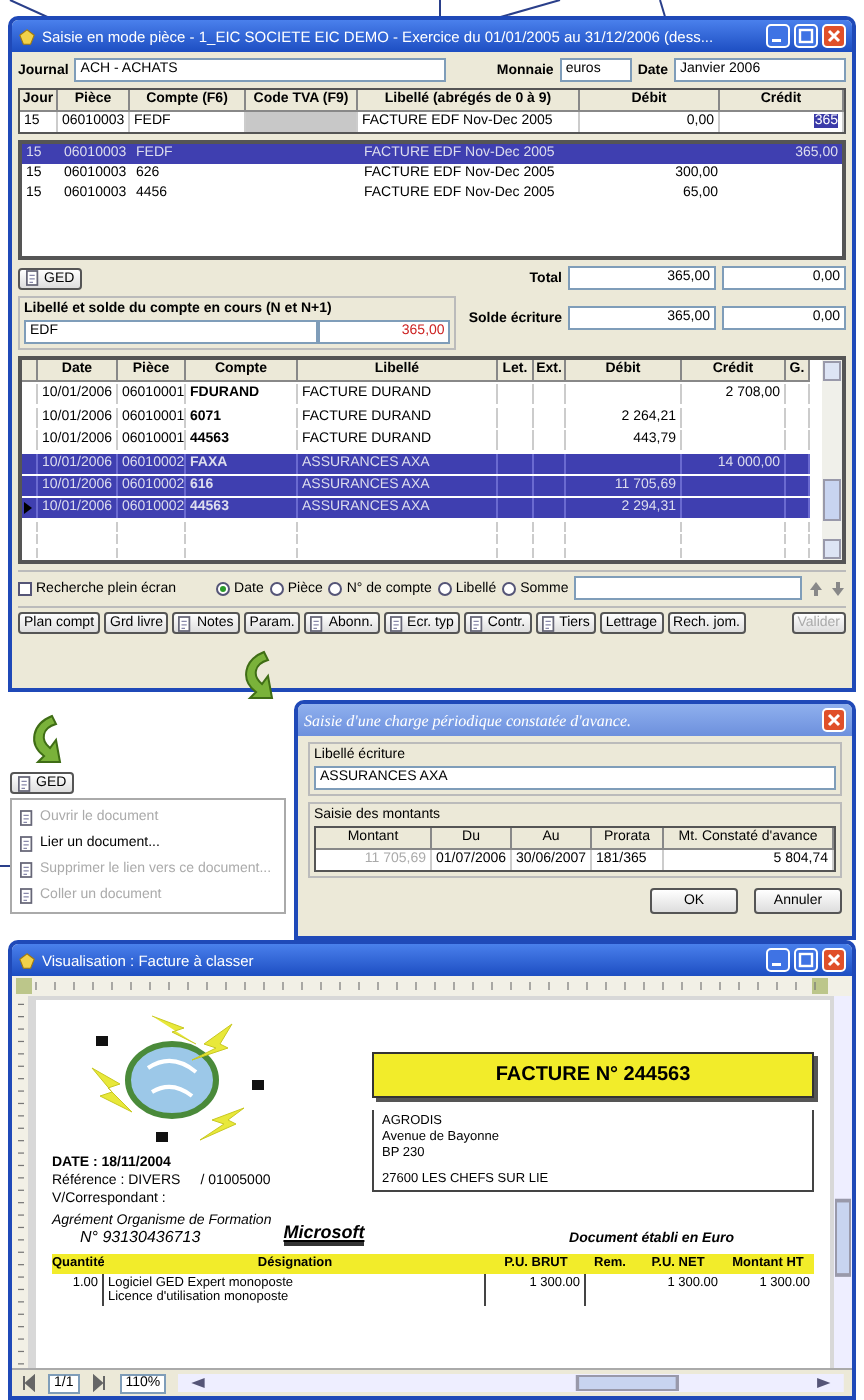 The width and height of the screenshot is (864, 1400). What do you see at coordinates (688, 588) in the screenshot?
I see `search-field` at bounding box center [688, 588].